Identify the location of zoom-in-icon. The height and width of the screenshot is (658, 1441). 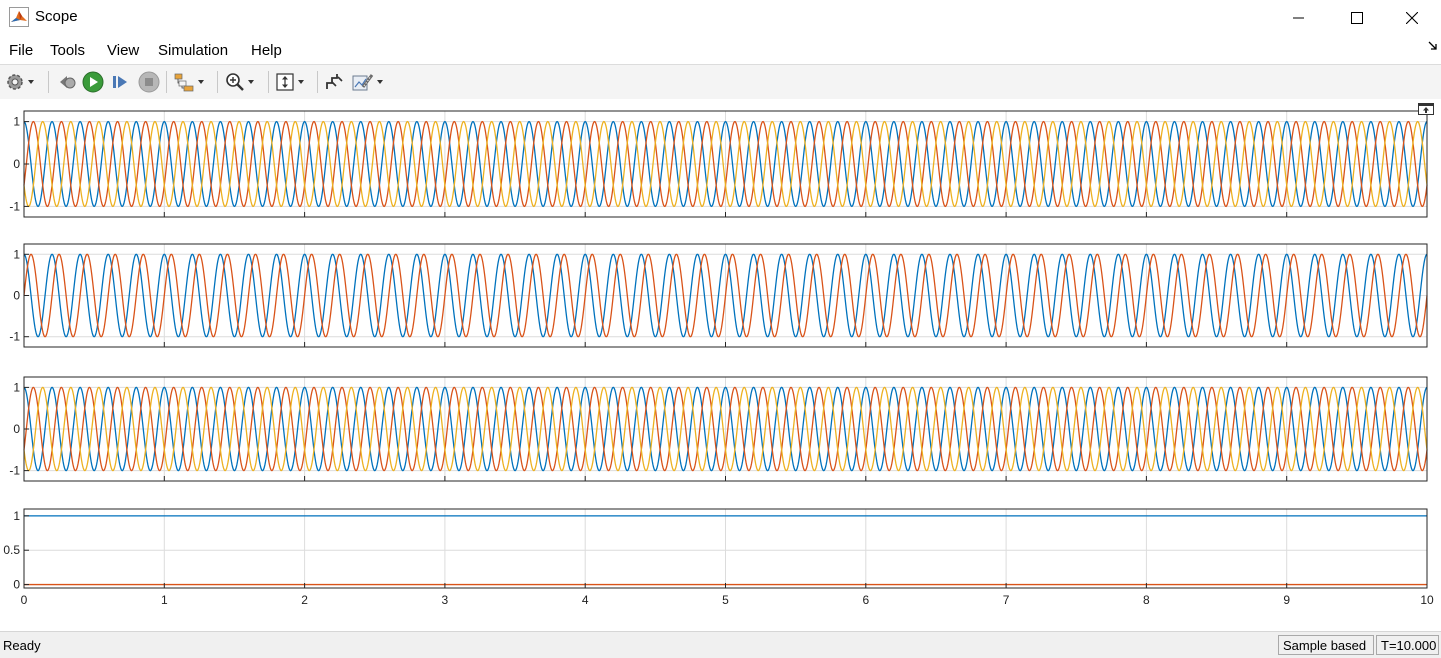
(235, 82).